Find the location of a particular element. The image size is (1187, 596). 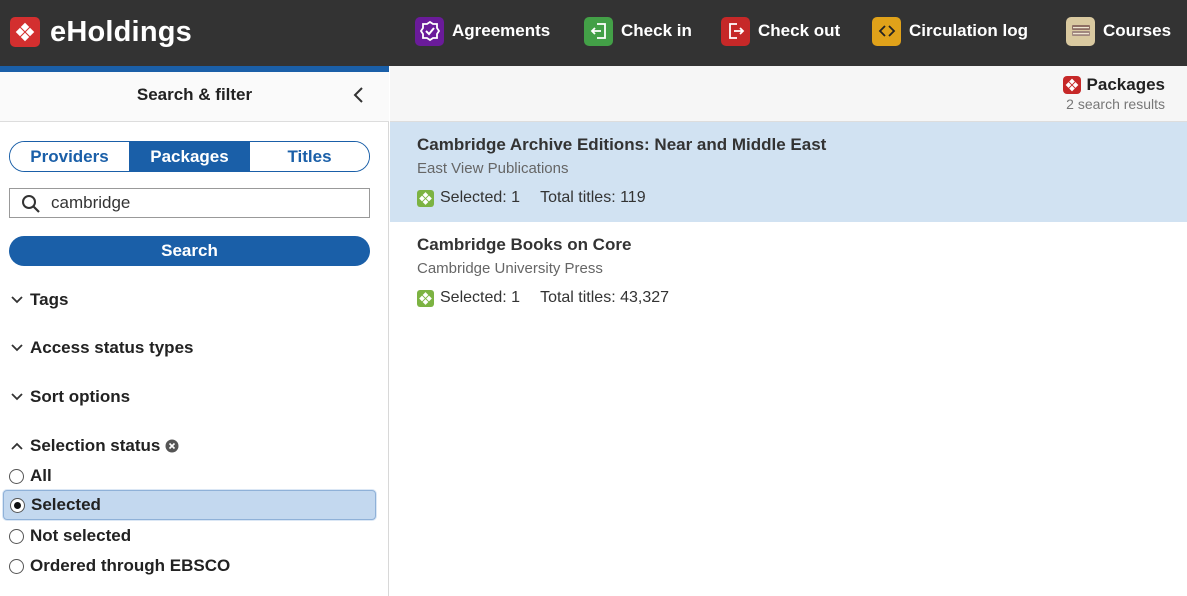

radio-label: All is located at coordinates (41, 475).